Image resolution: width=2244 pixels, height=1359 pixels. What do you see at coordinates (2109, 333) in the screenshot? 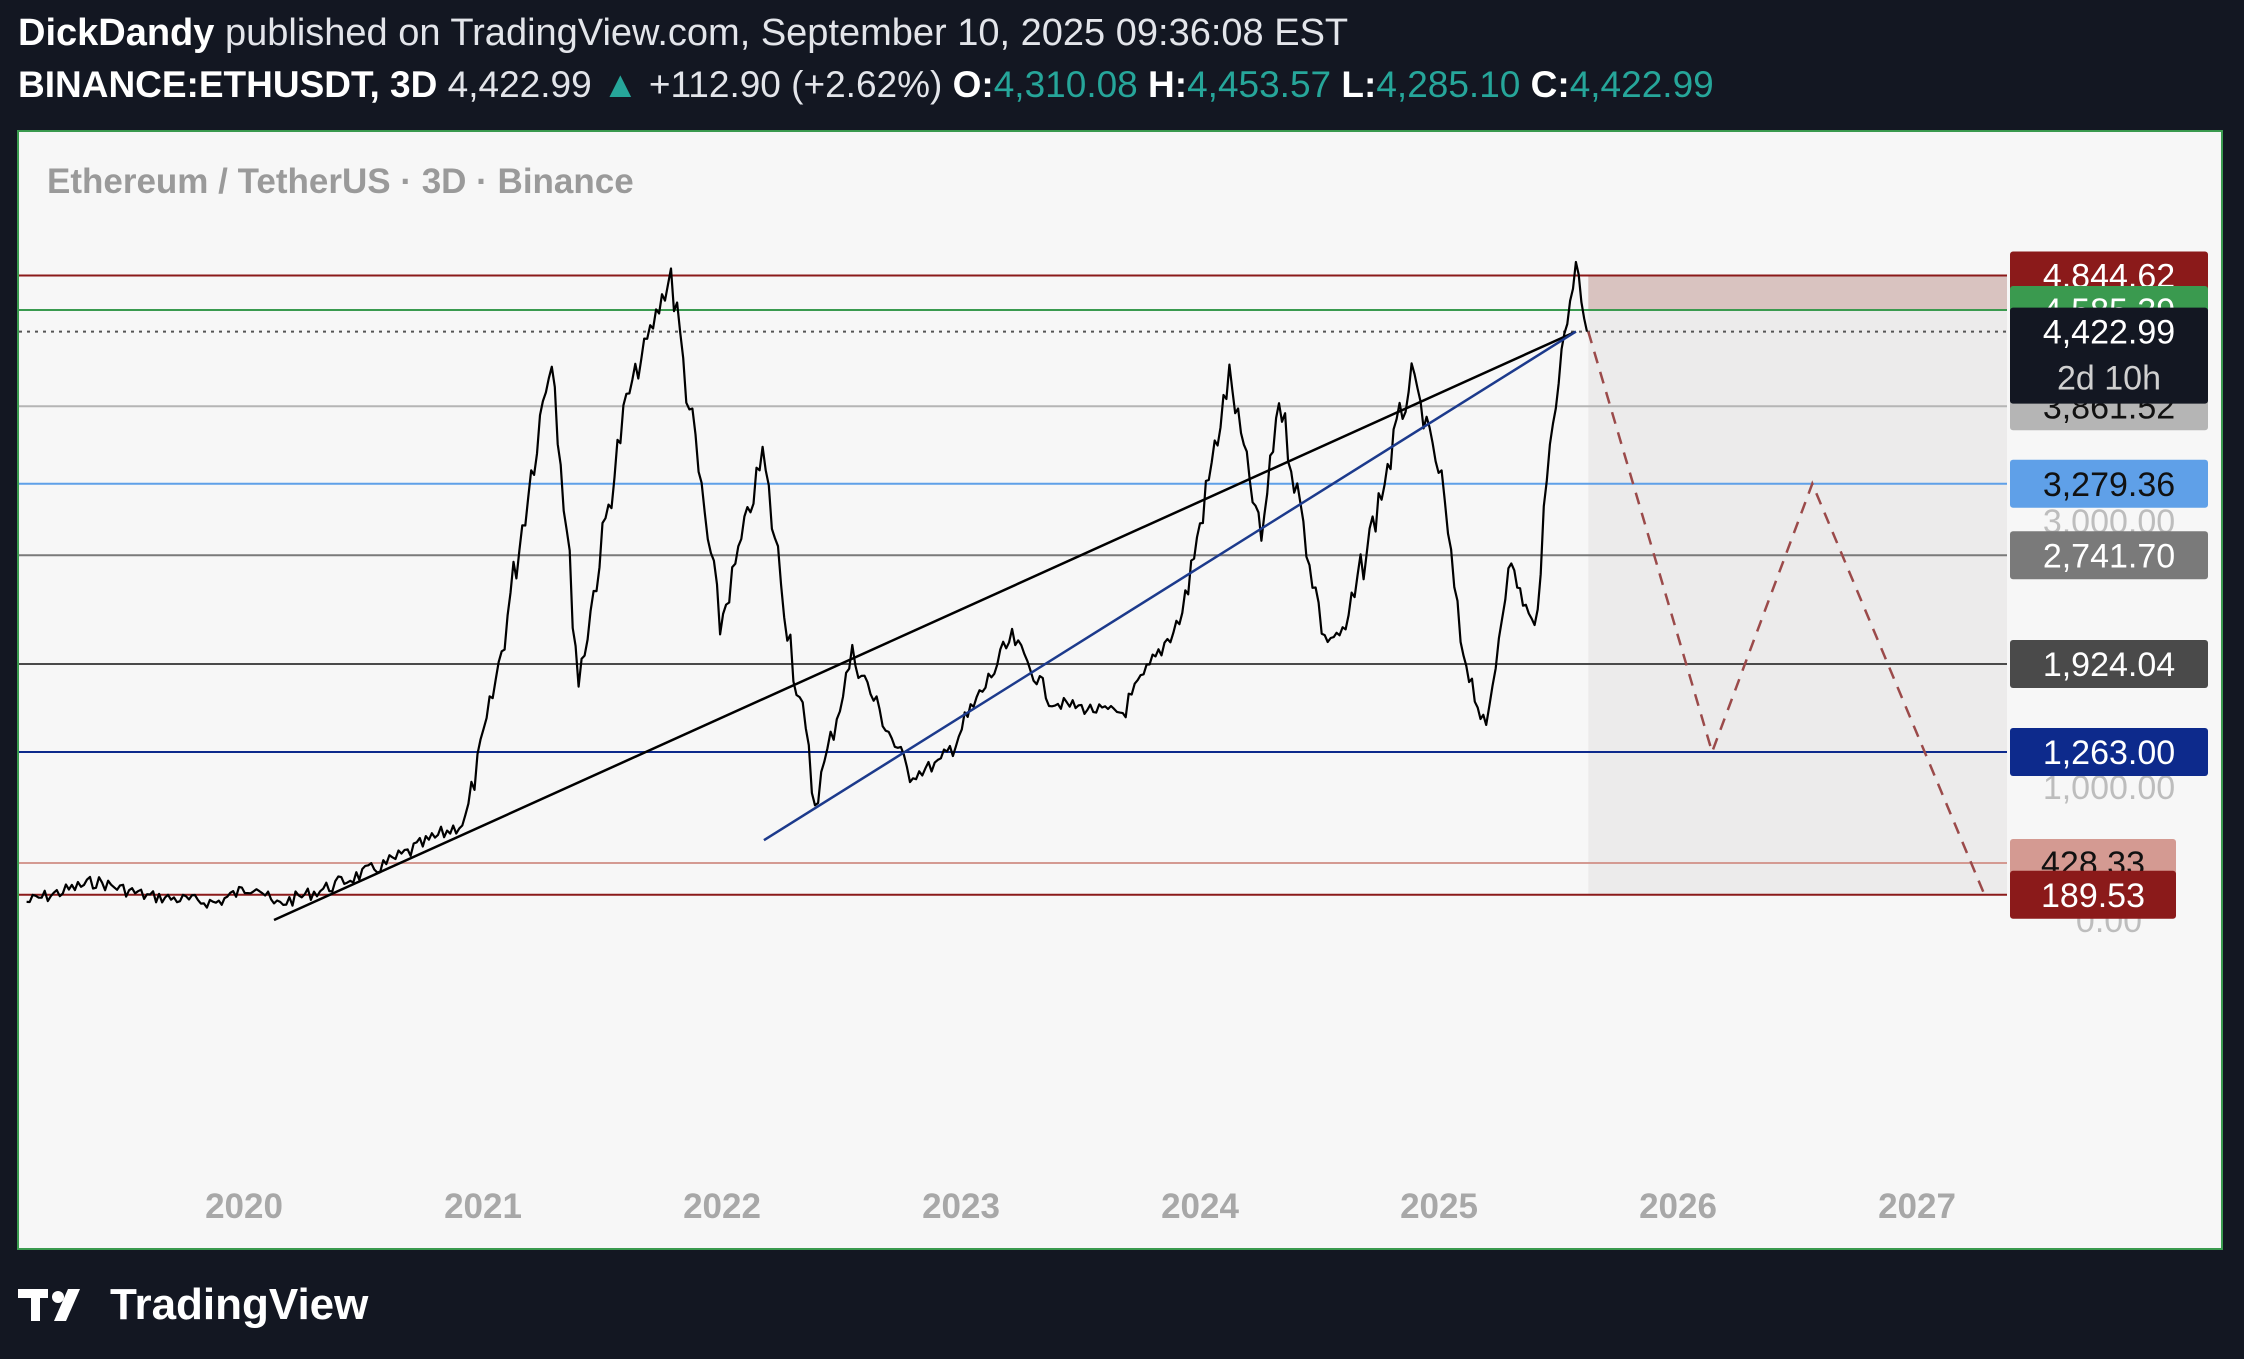
I see `current-price-label: 4,422.99` at bounding box center [2109, 333].